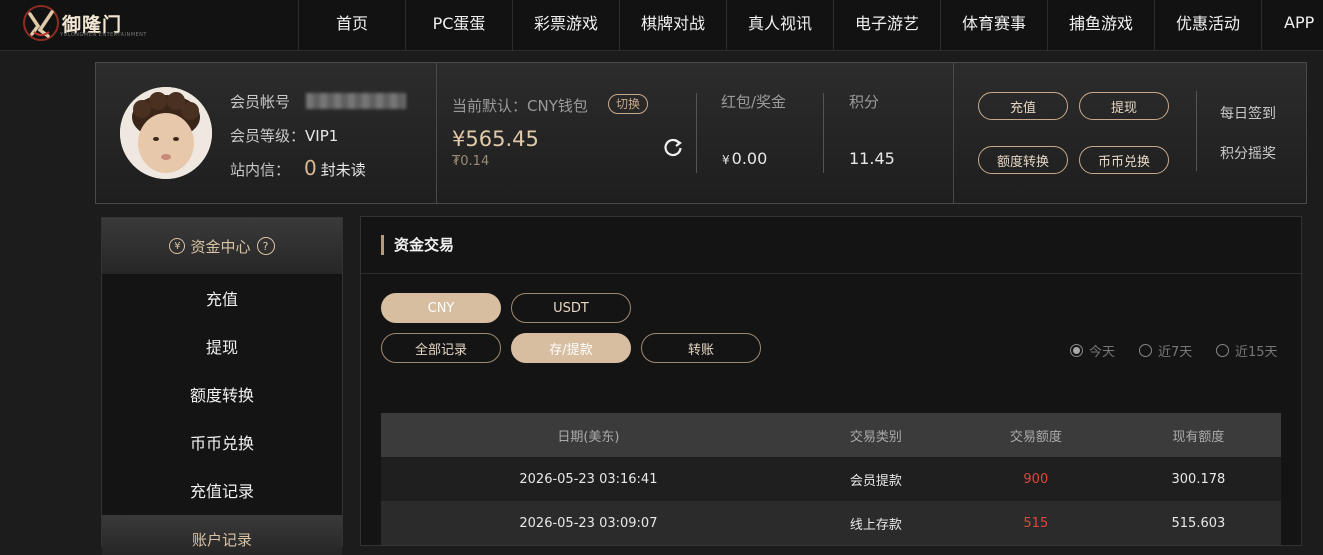 The width and height of the screenshot is (1323, 555). I want to click on range-15days-radio: 近15天, so click(1247, 350).